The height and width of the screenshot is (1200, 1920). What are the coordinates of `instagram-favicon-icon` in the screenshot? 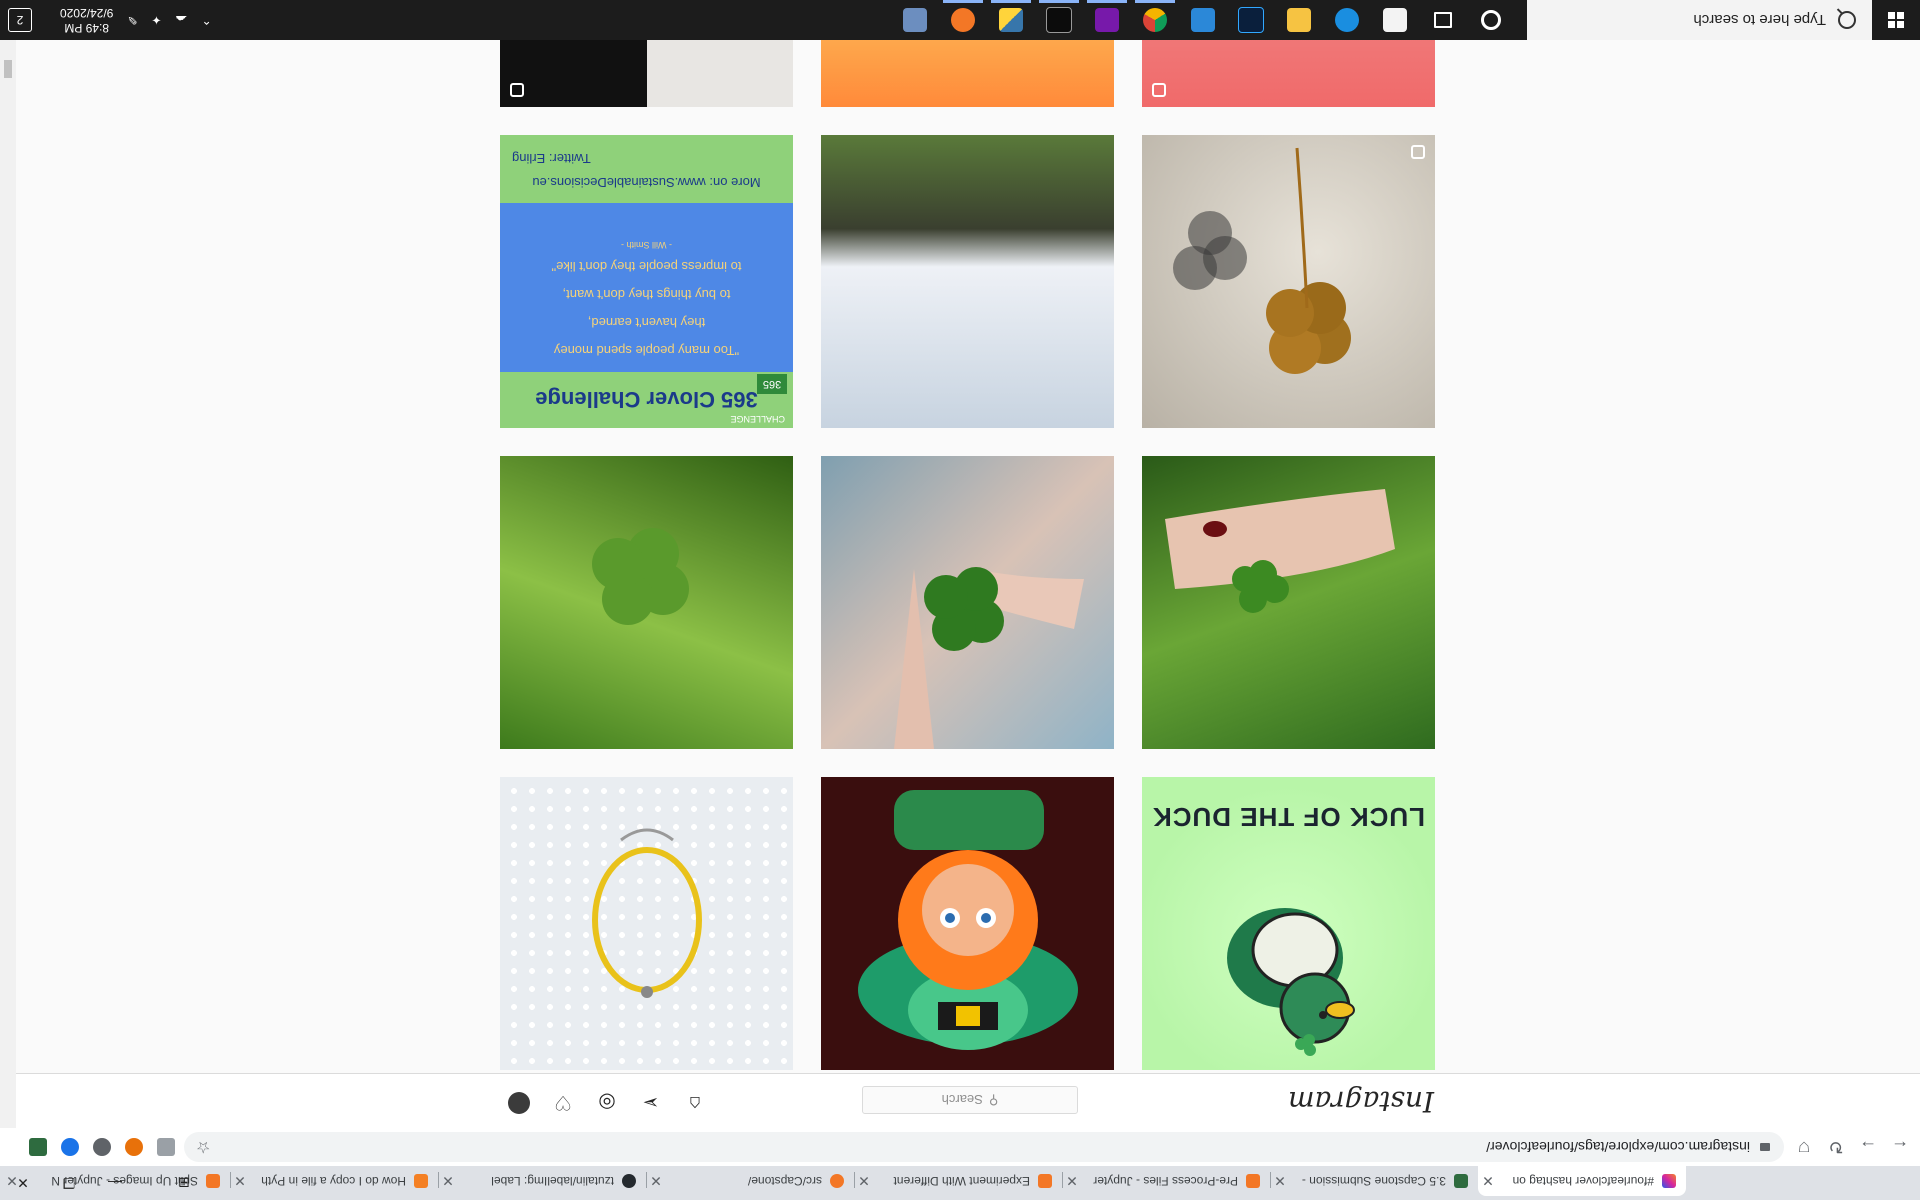 It's located at (1669, 1181).